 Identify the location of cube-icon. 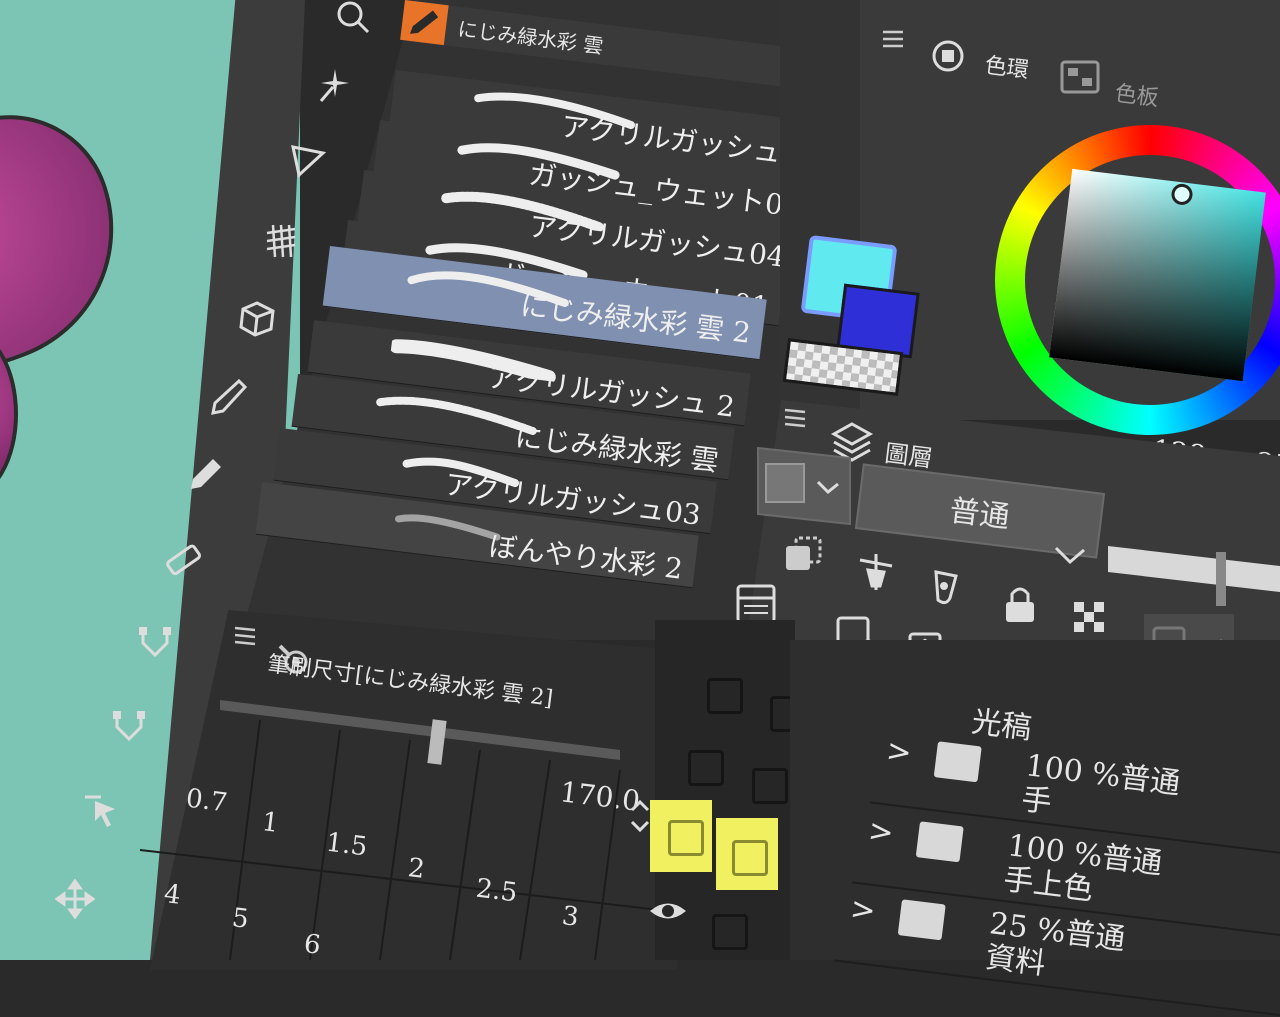
(257, 319).